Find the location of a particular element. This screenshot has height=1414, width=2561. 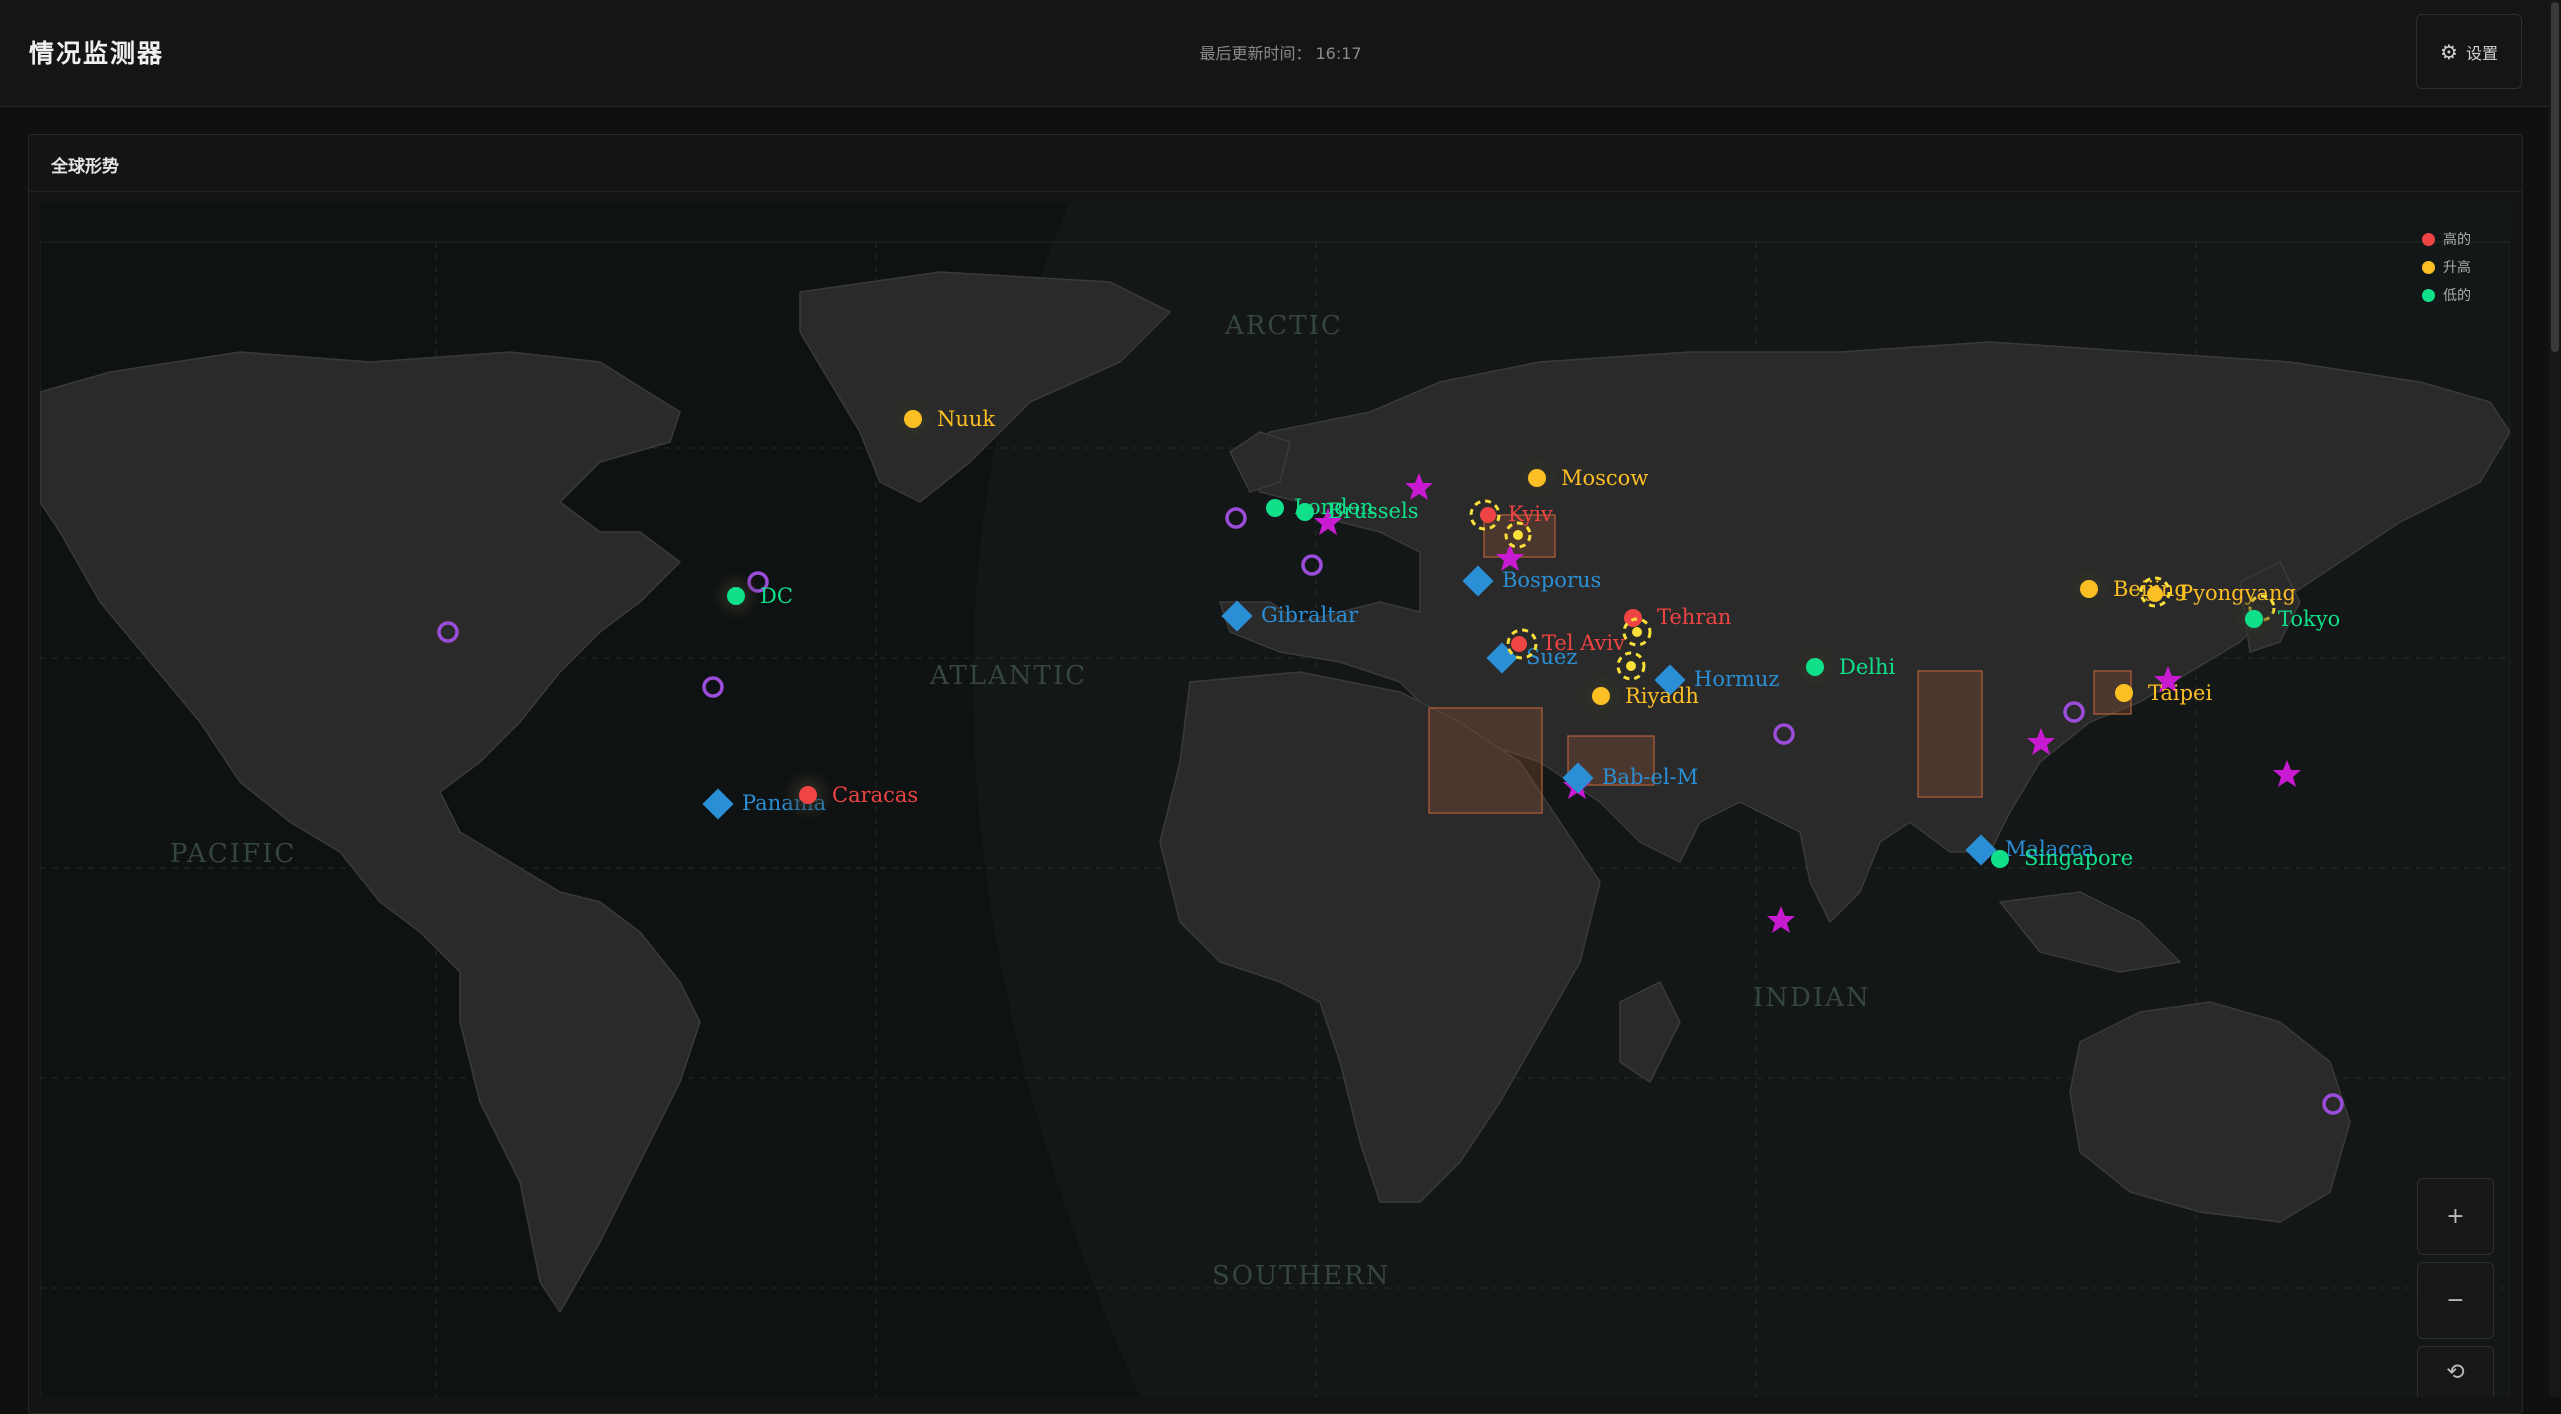

threat-legend: 高的 升高 低的 is located at coordinates (2462, 267).